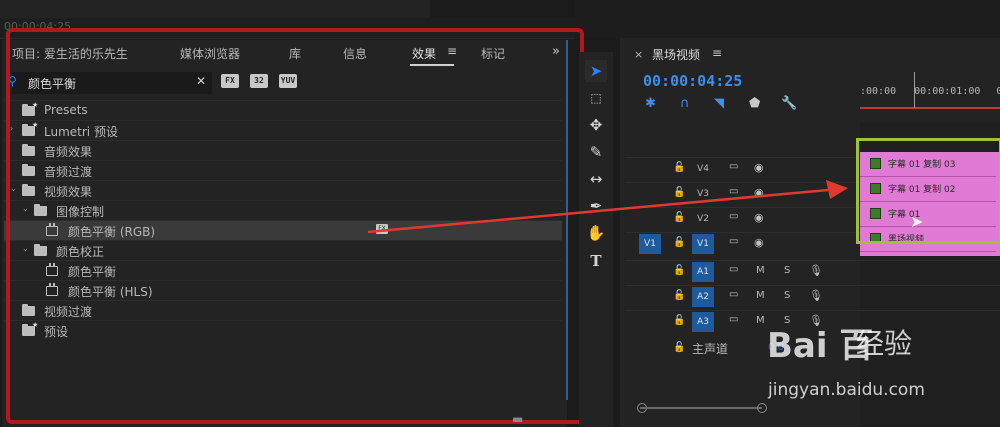 The width and height of the screenshot is (1000, 427). Describe the element at coordinates (710, 349) in the screenshot. I see `master-track-label: 主声道` at that location.